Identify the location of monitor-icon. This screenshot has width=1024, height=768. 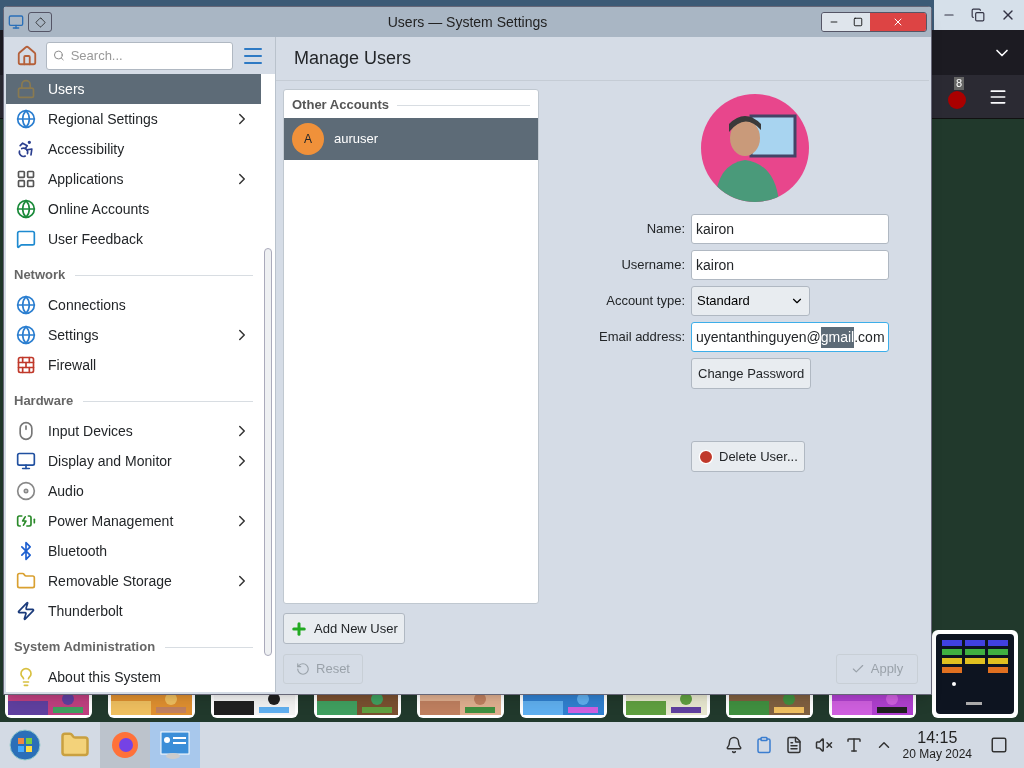
(26, 461).